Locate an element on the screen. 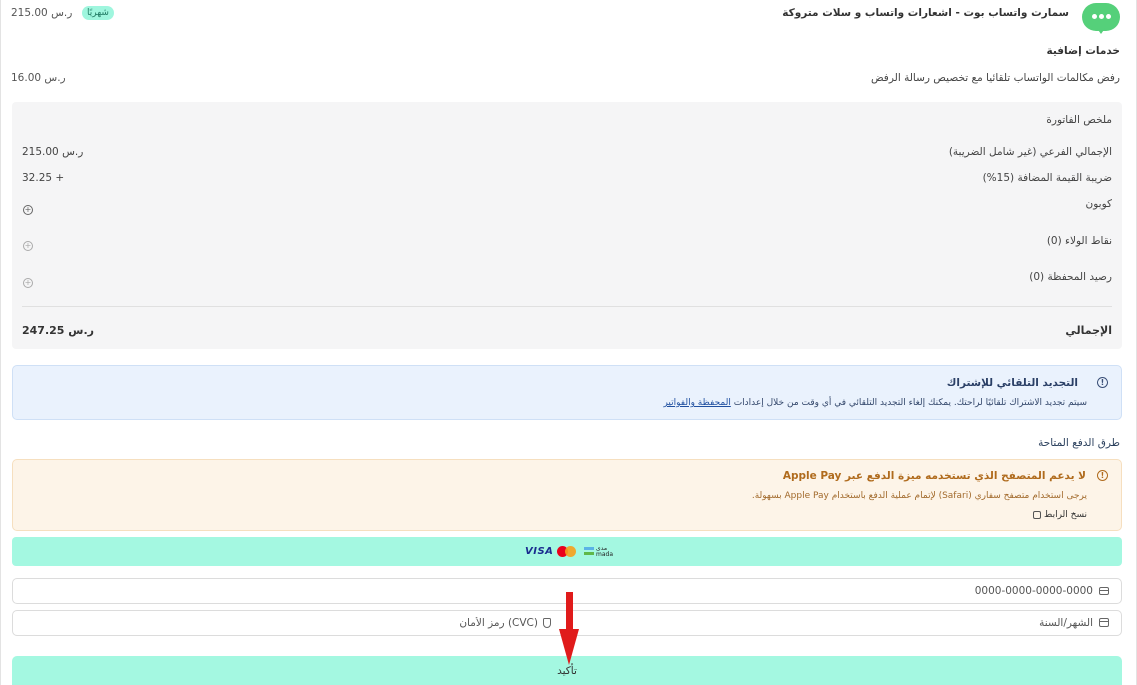 The image size is (1137, 685). shield-icon is located at coordinates (547, 623).